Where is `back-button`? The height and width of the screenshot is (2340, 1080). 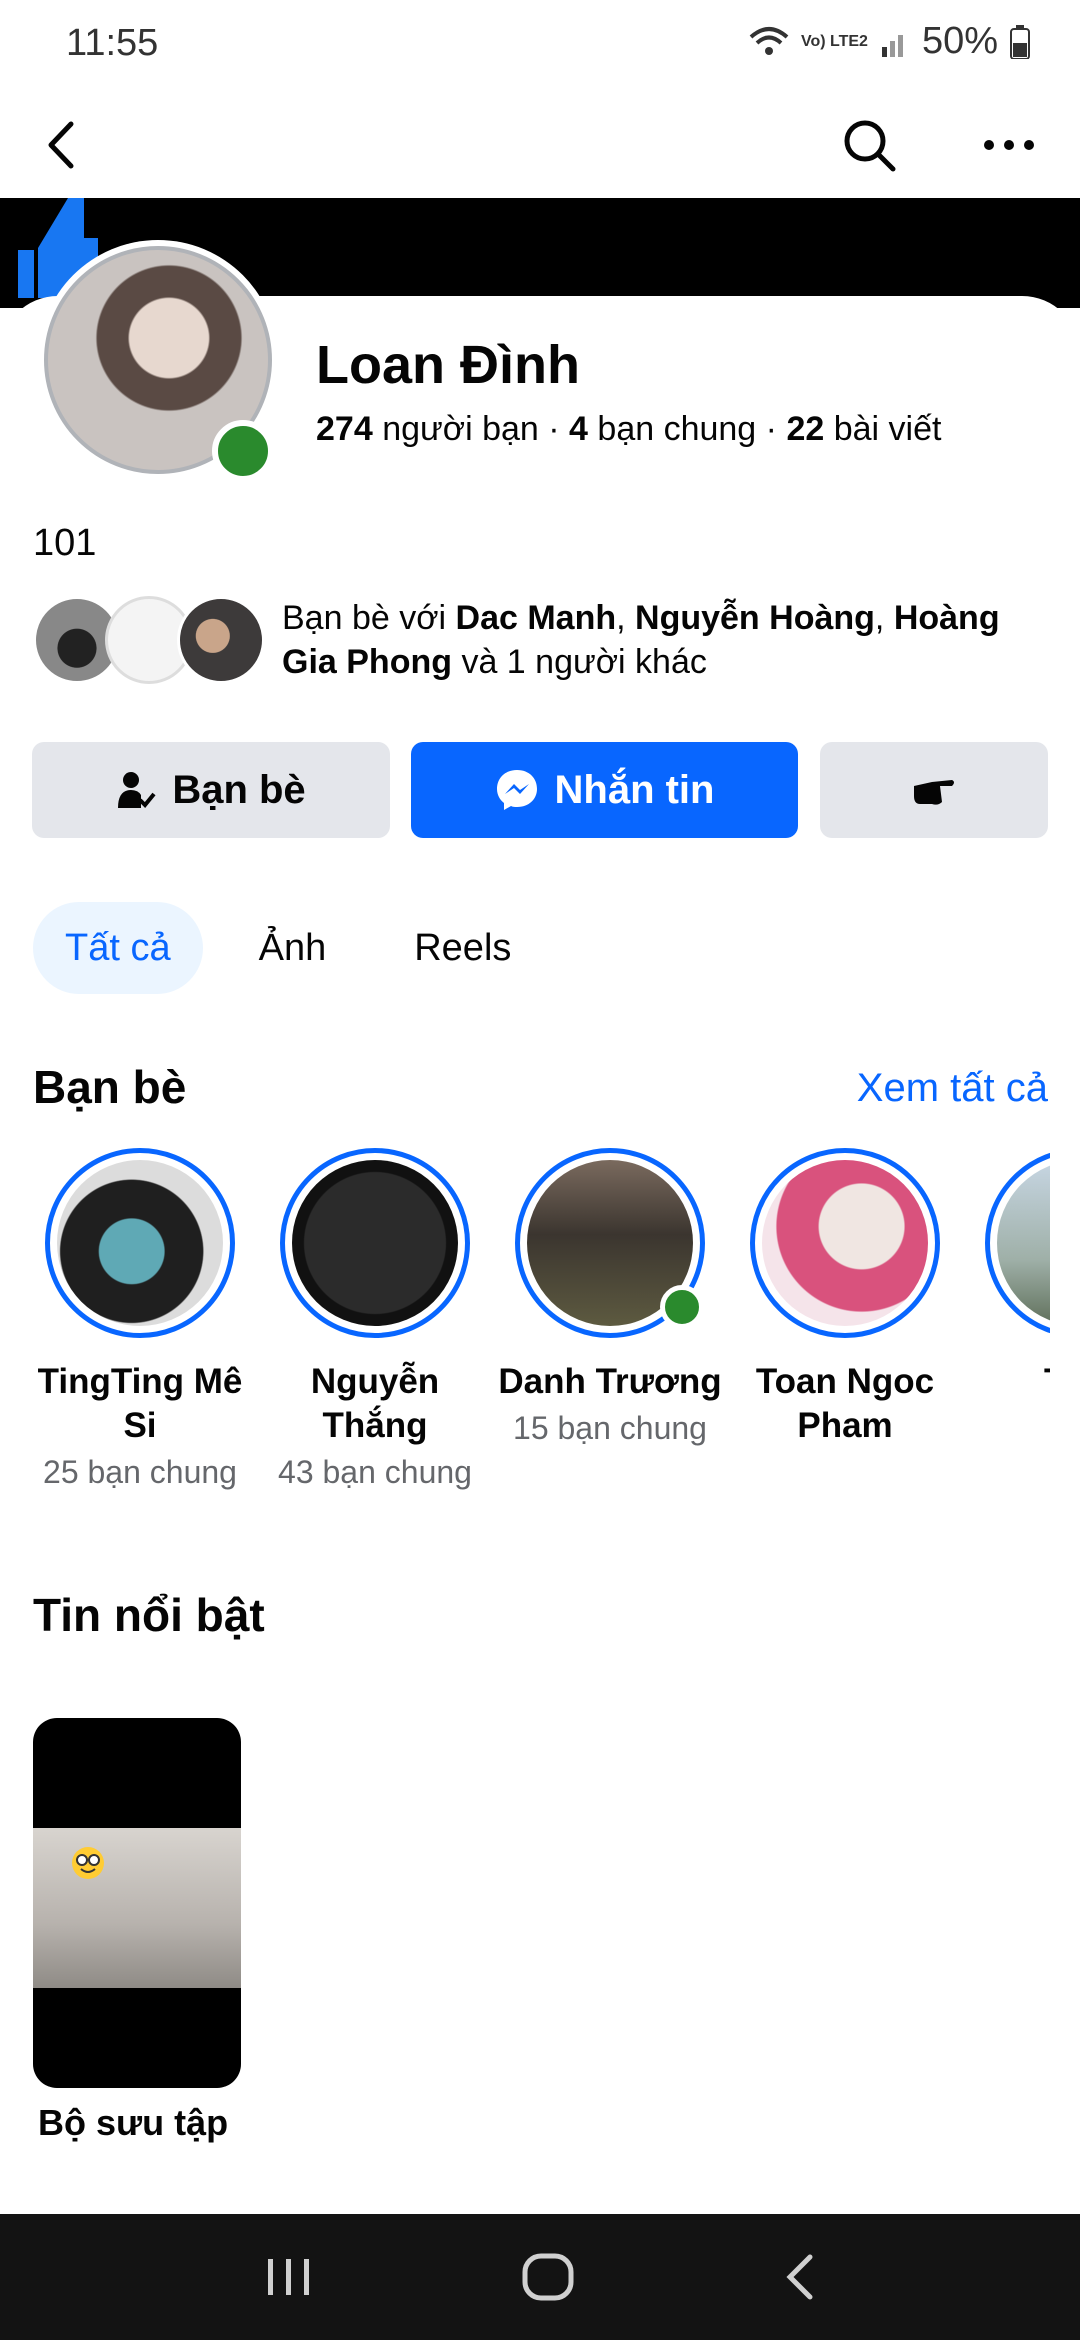
back-button is located at coordinates (61, 145).